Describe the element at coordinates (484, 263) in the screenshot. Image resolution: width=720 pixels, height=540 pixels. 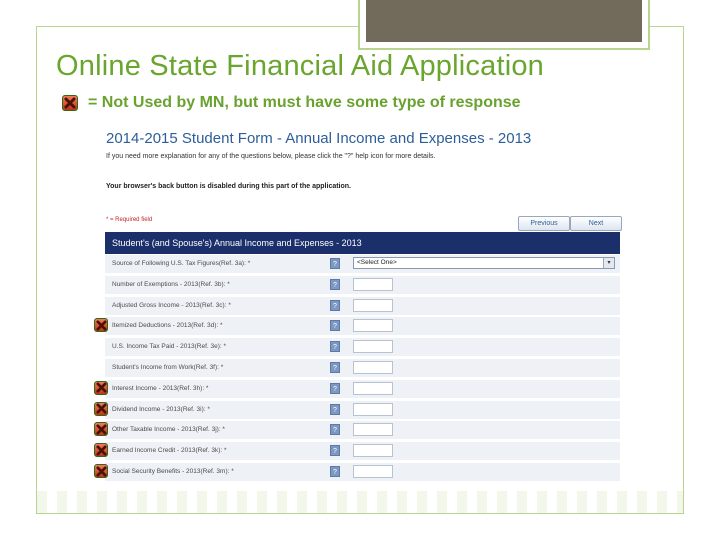
I see `tax-source-select: <Select One> ▾` at that location.